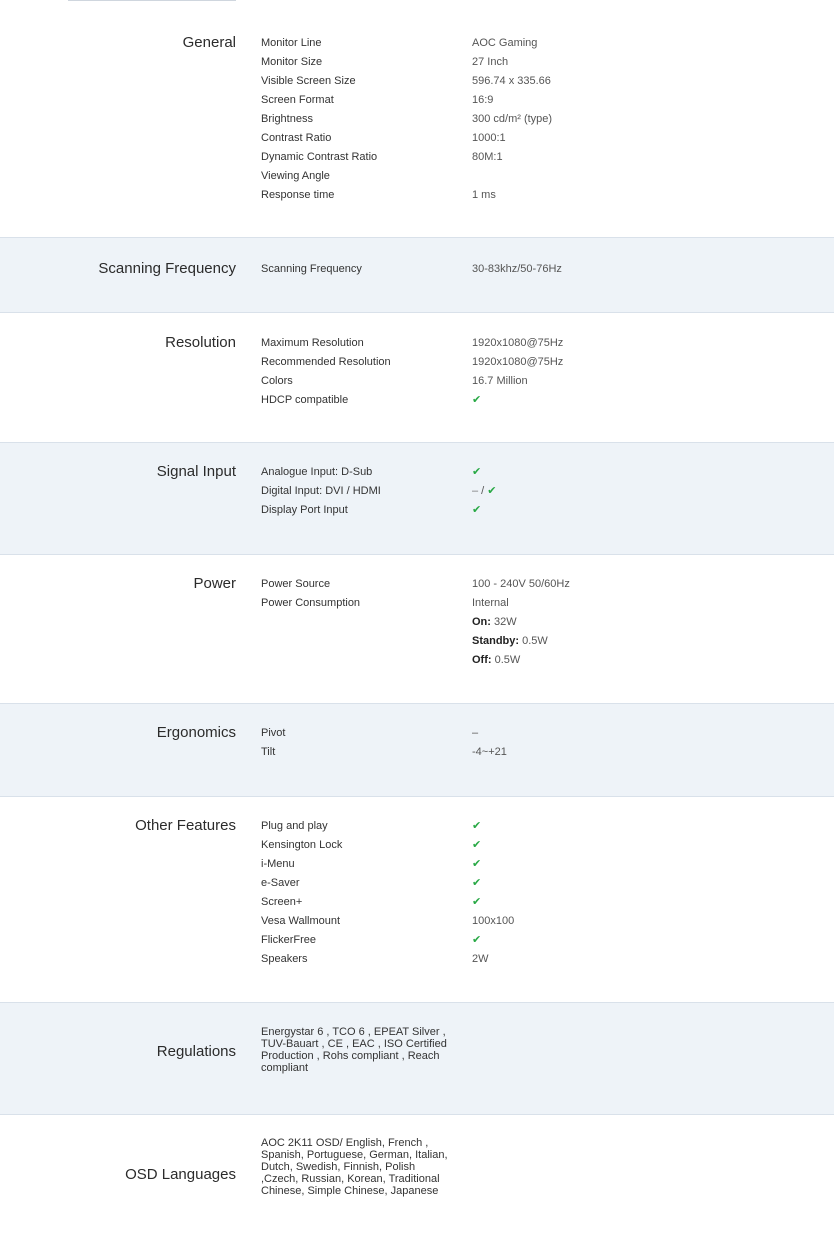 The image size is (834, 1250). Describe the element at coordinates (326, 362) in the screenshot. I see `spec-label: Recommended Resolution` at that location.